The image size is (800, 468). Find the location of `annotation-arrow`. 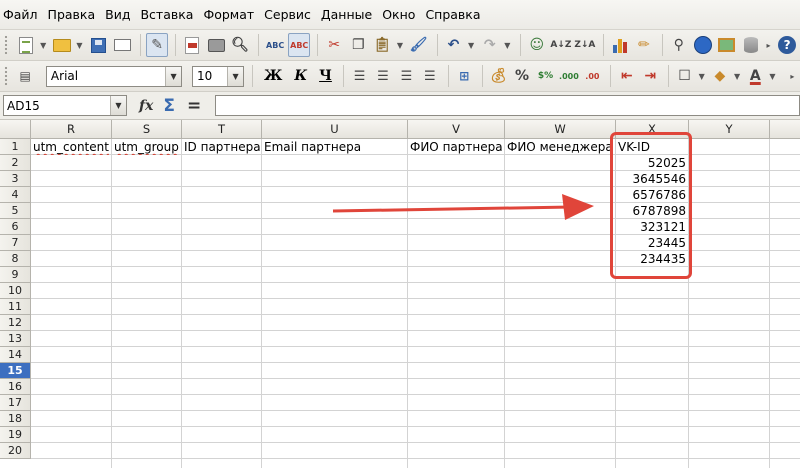

annotation-arrow is located at coordinates (463, 207).